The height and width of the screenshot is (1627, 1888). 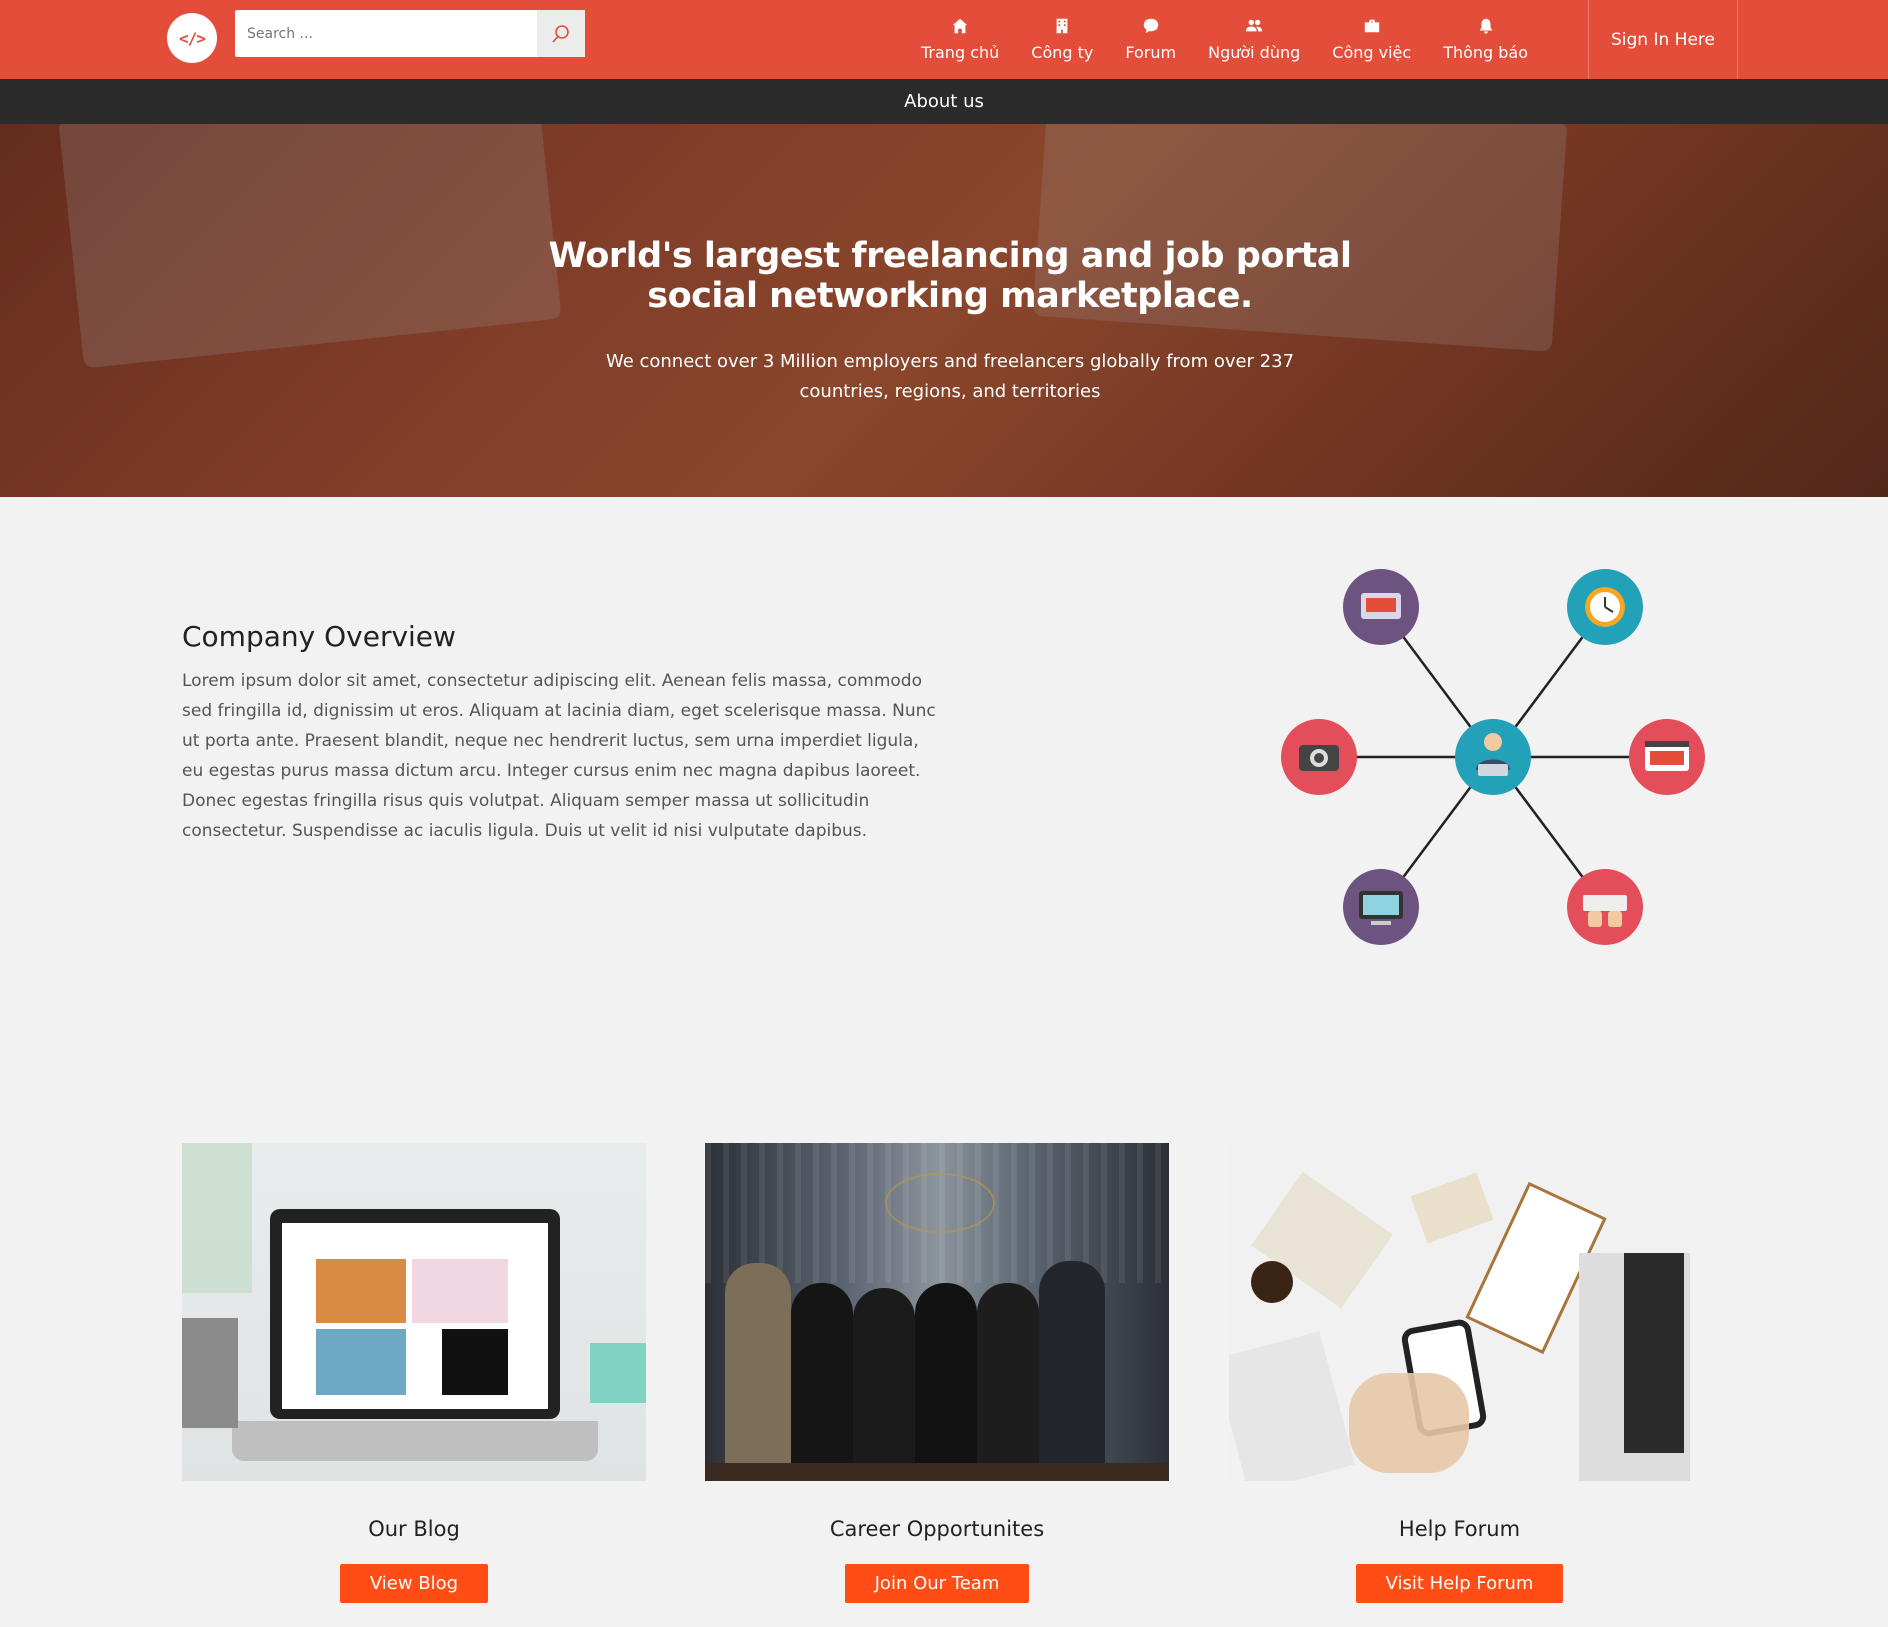 I want to click on building-icon, so click(x=1062, y=26).